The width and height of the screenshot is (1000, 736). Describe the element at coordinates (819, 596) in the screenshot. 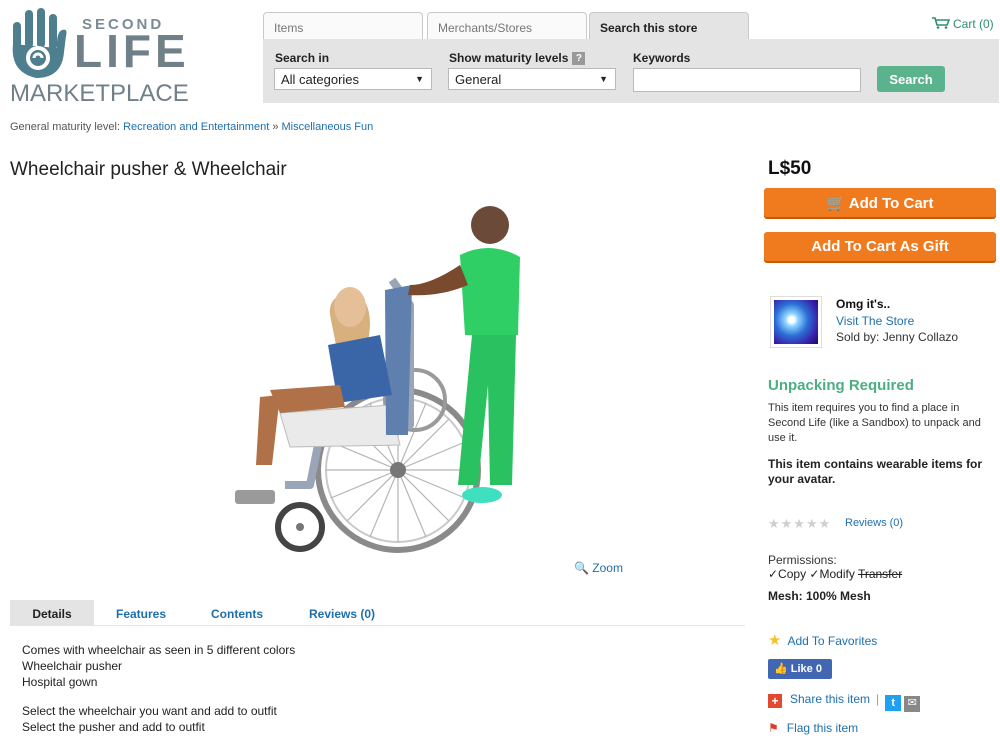

I see `mesh-info: Mesh: 100% Mesh` at that location.